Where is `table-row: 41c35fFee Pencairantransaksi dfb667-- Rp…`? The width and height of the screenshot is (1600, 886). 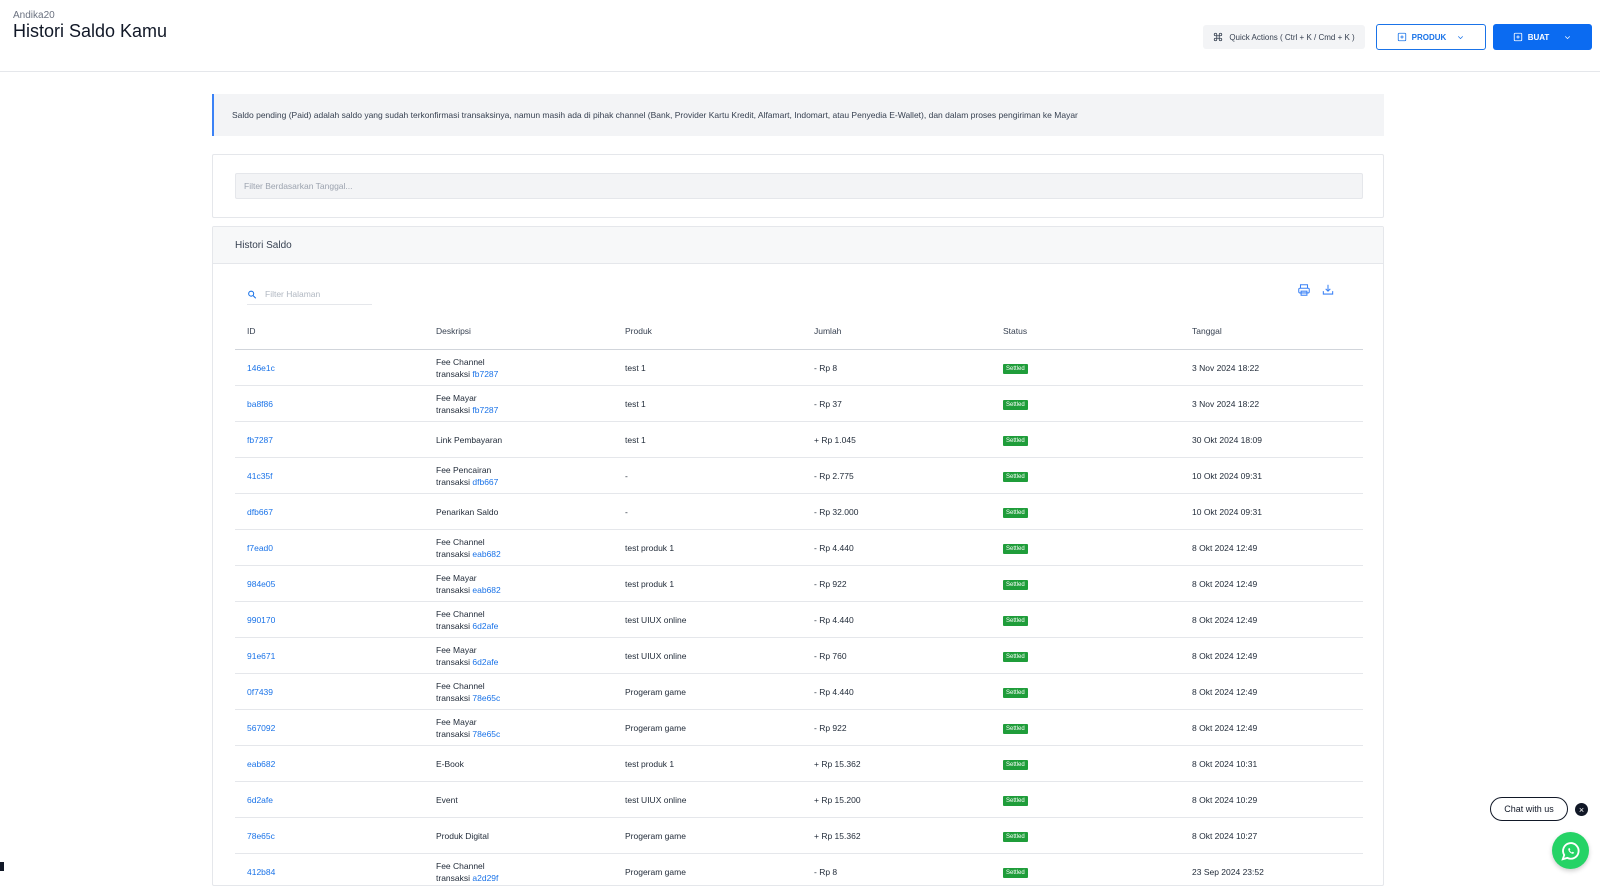
table-row: 41c35fFee Pencairantransaksi dfb667-- Rp… is located at coordinates (799, 476).